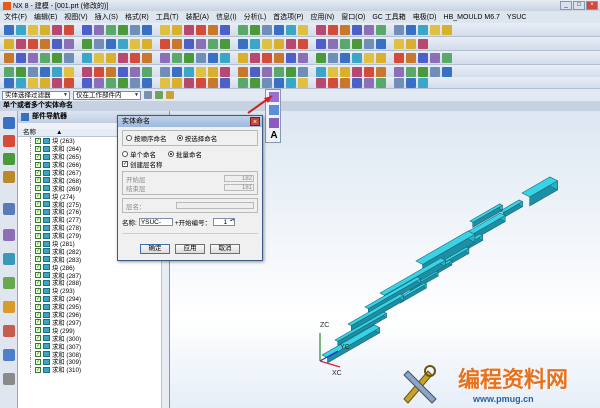  I want to click on end-layer-field: 181, so click(239, 187).